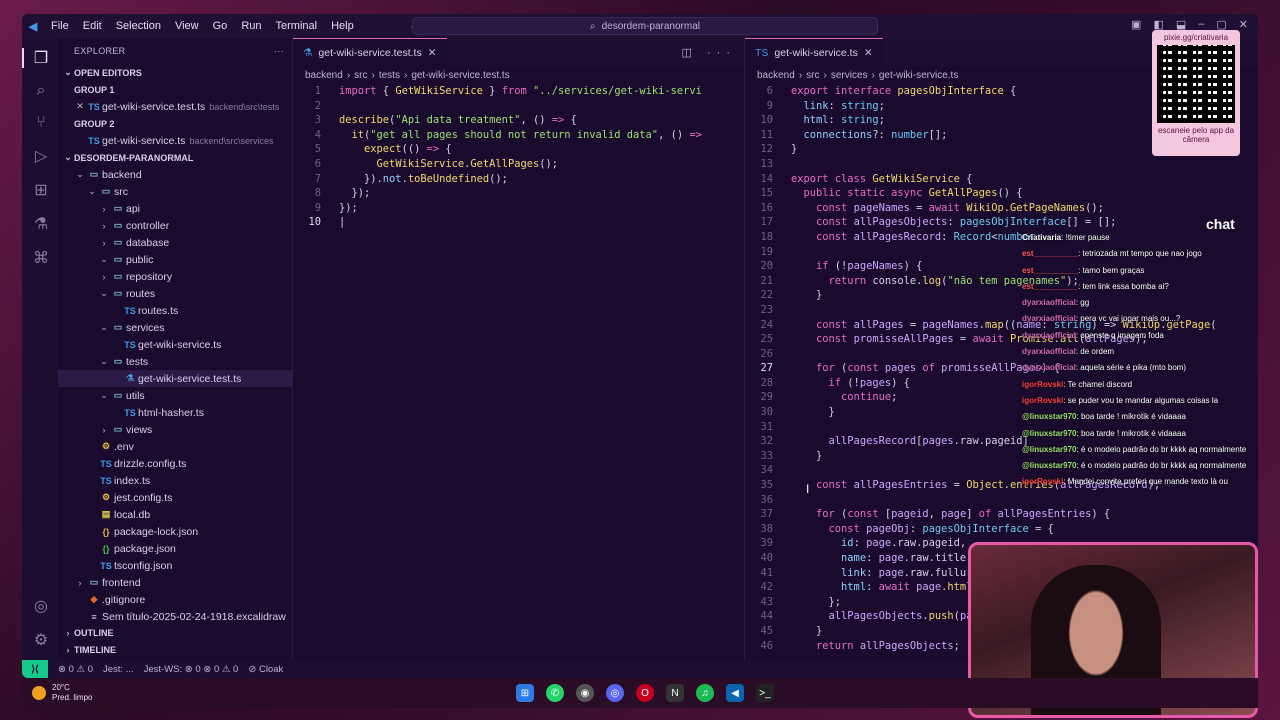 The image size is (1280, 720). Describe the element at coordinates (80, 106) in the screenshot. I see `close-icon: ✕` at that location.